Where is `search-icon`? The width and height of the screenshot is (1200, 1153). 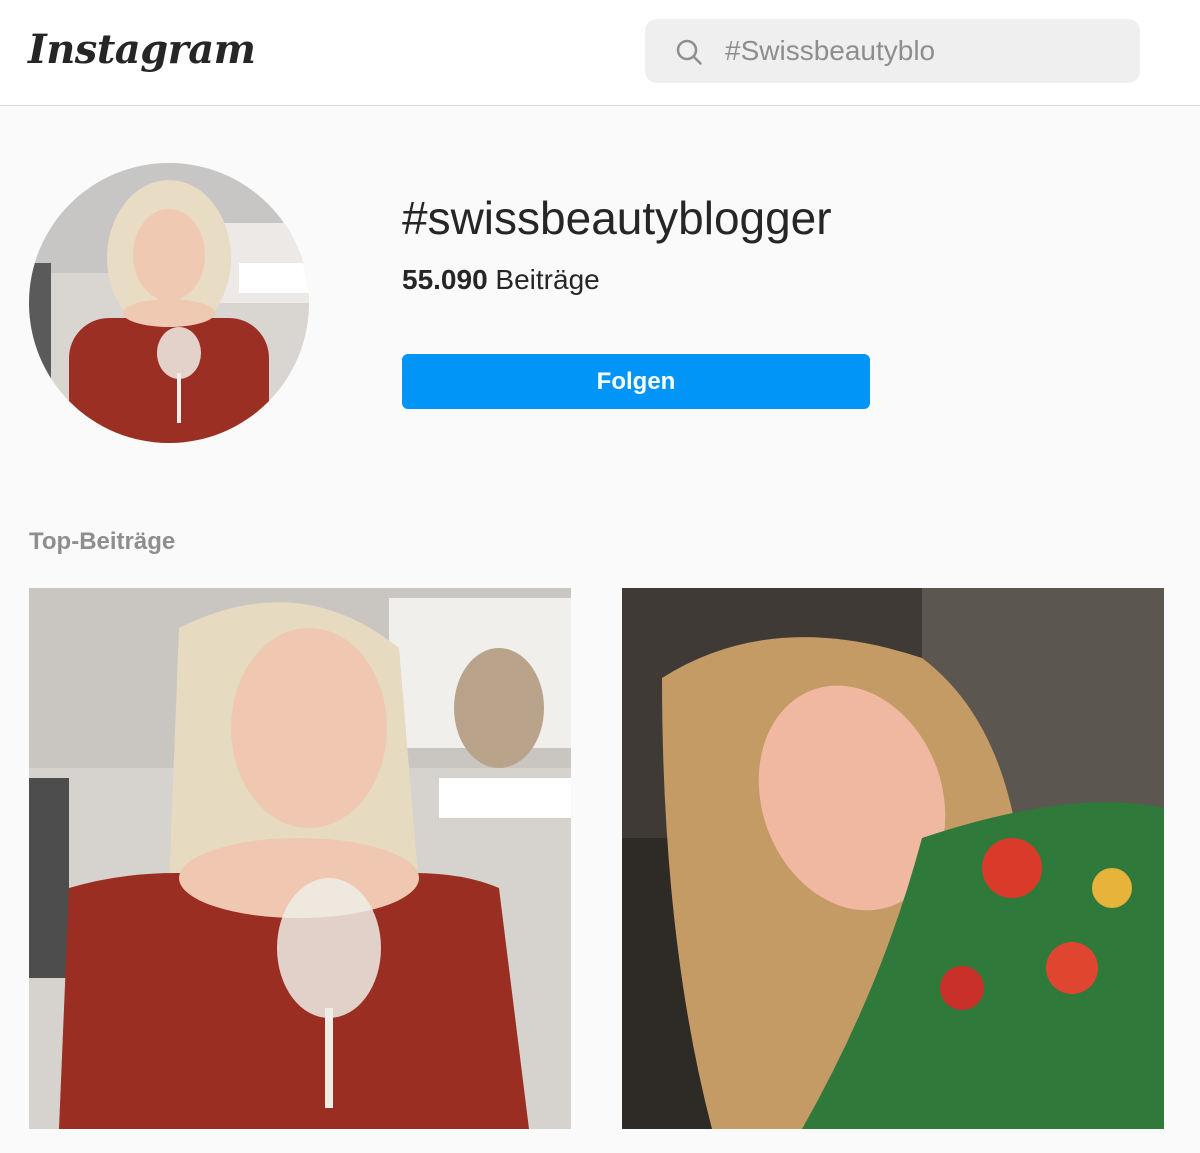 search-icon is located at coordinates (689, 52).